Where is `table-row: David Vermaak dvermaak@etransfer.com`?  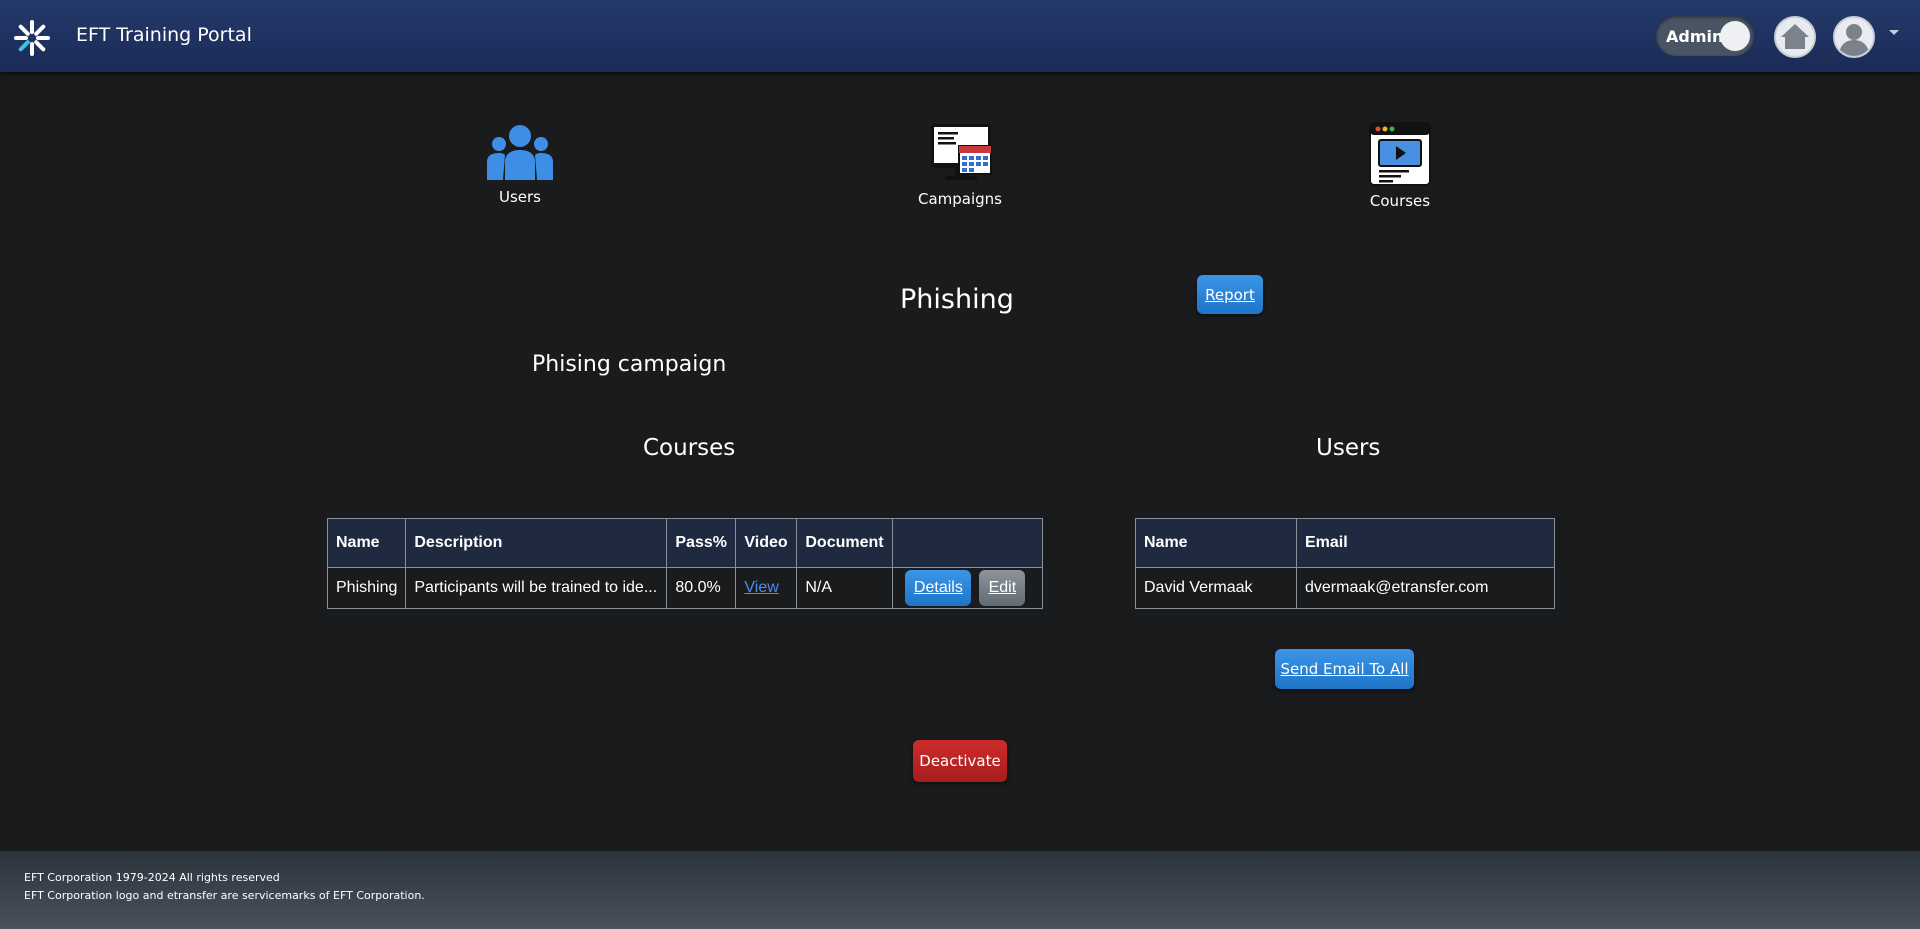
table-row: David Vermaak dvermaak@etransfer.com is located at coordinates (1345, 588).